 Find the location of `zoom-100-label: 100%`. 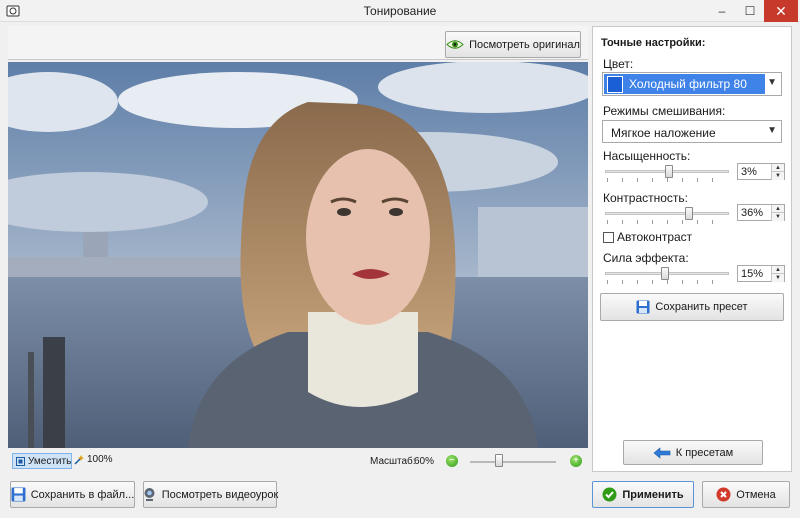

zoom-100-label: 100% is located at coordinates (100, 459).